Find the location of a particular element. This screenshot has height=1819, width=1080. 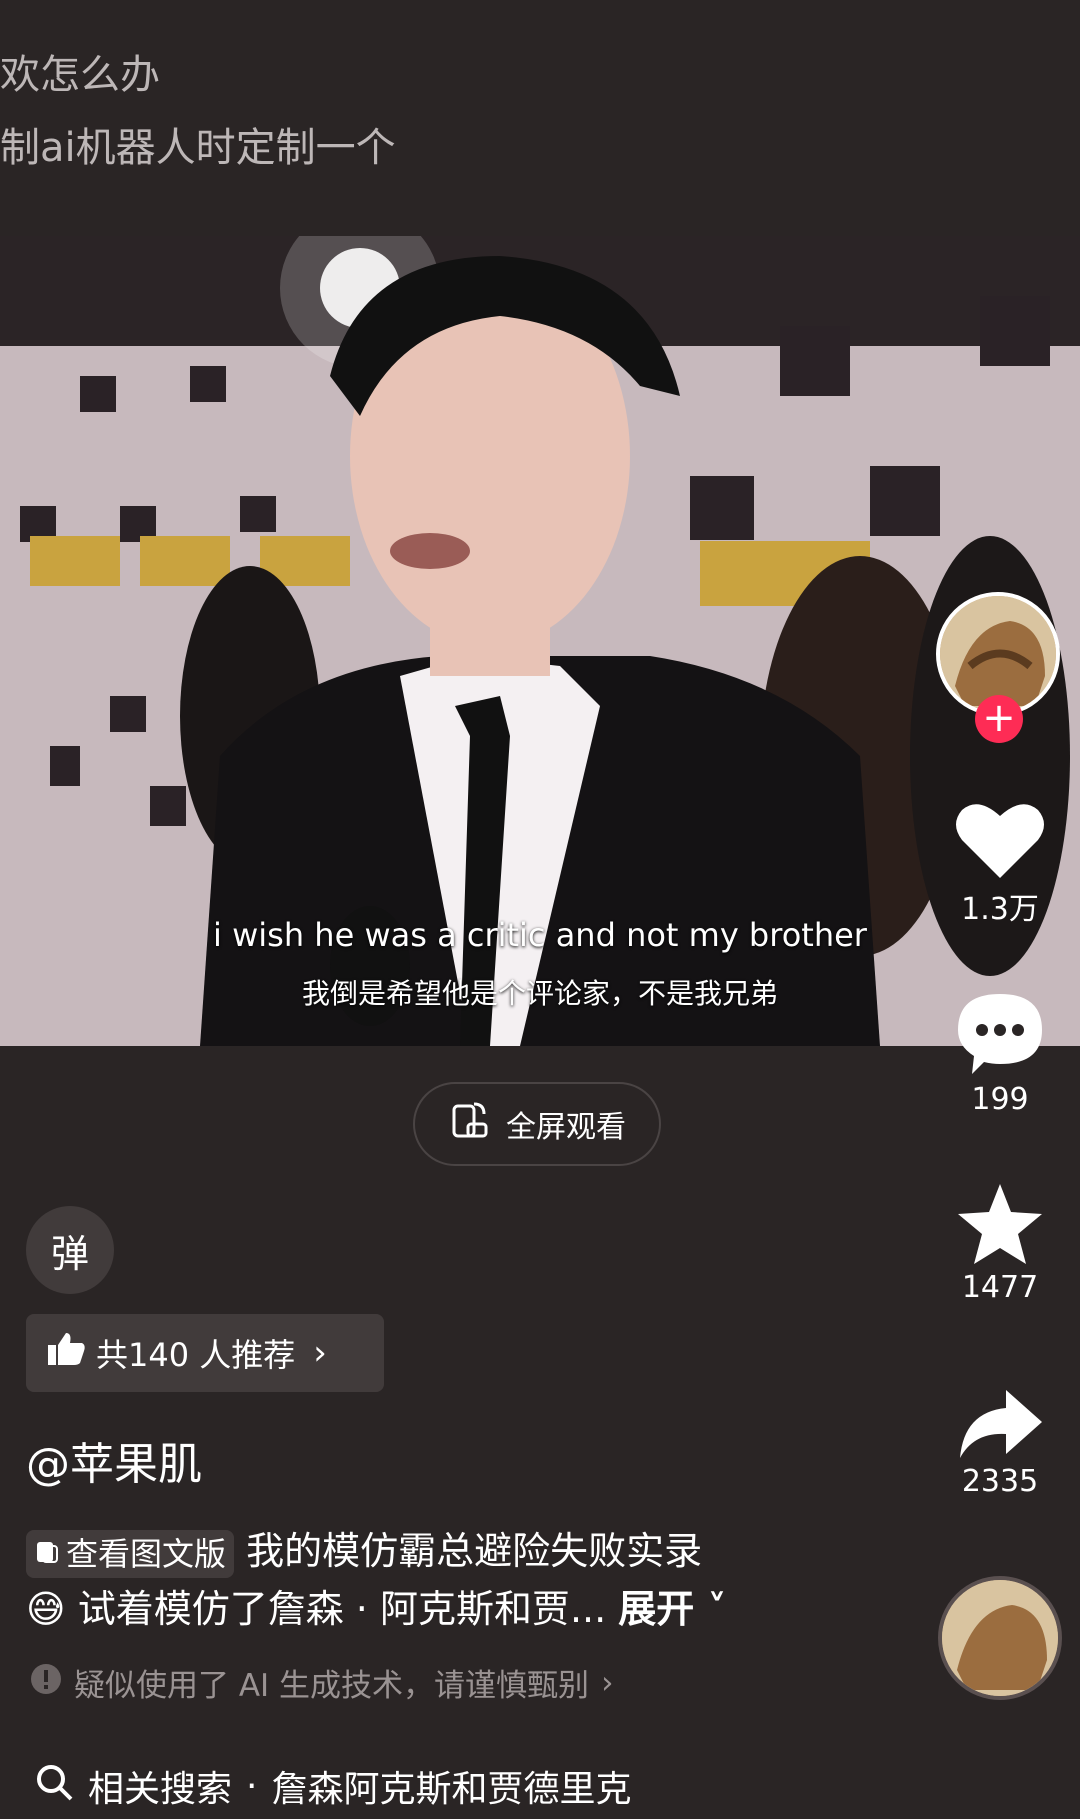

music-disc is located at coordinates (1000, 1638).